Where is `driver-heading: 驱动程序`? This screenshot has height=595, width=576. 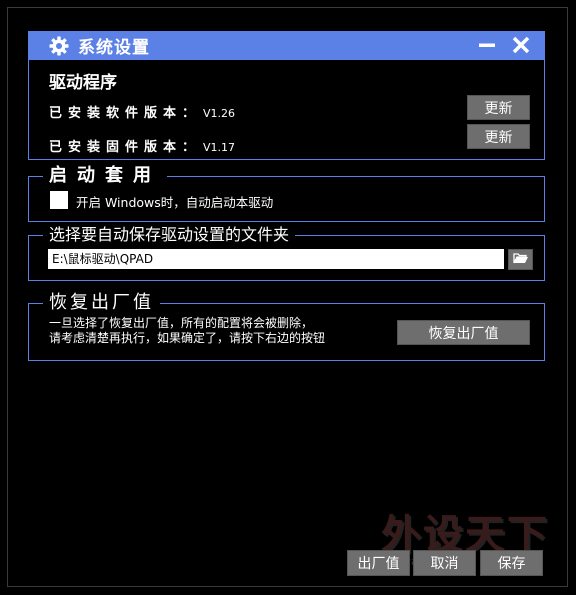
driver-heading: 驱动程序 is located at coordinates (83, 83).